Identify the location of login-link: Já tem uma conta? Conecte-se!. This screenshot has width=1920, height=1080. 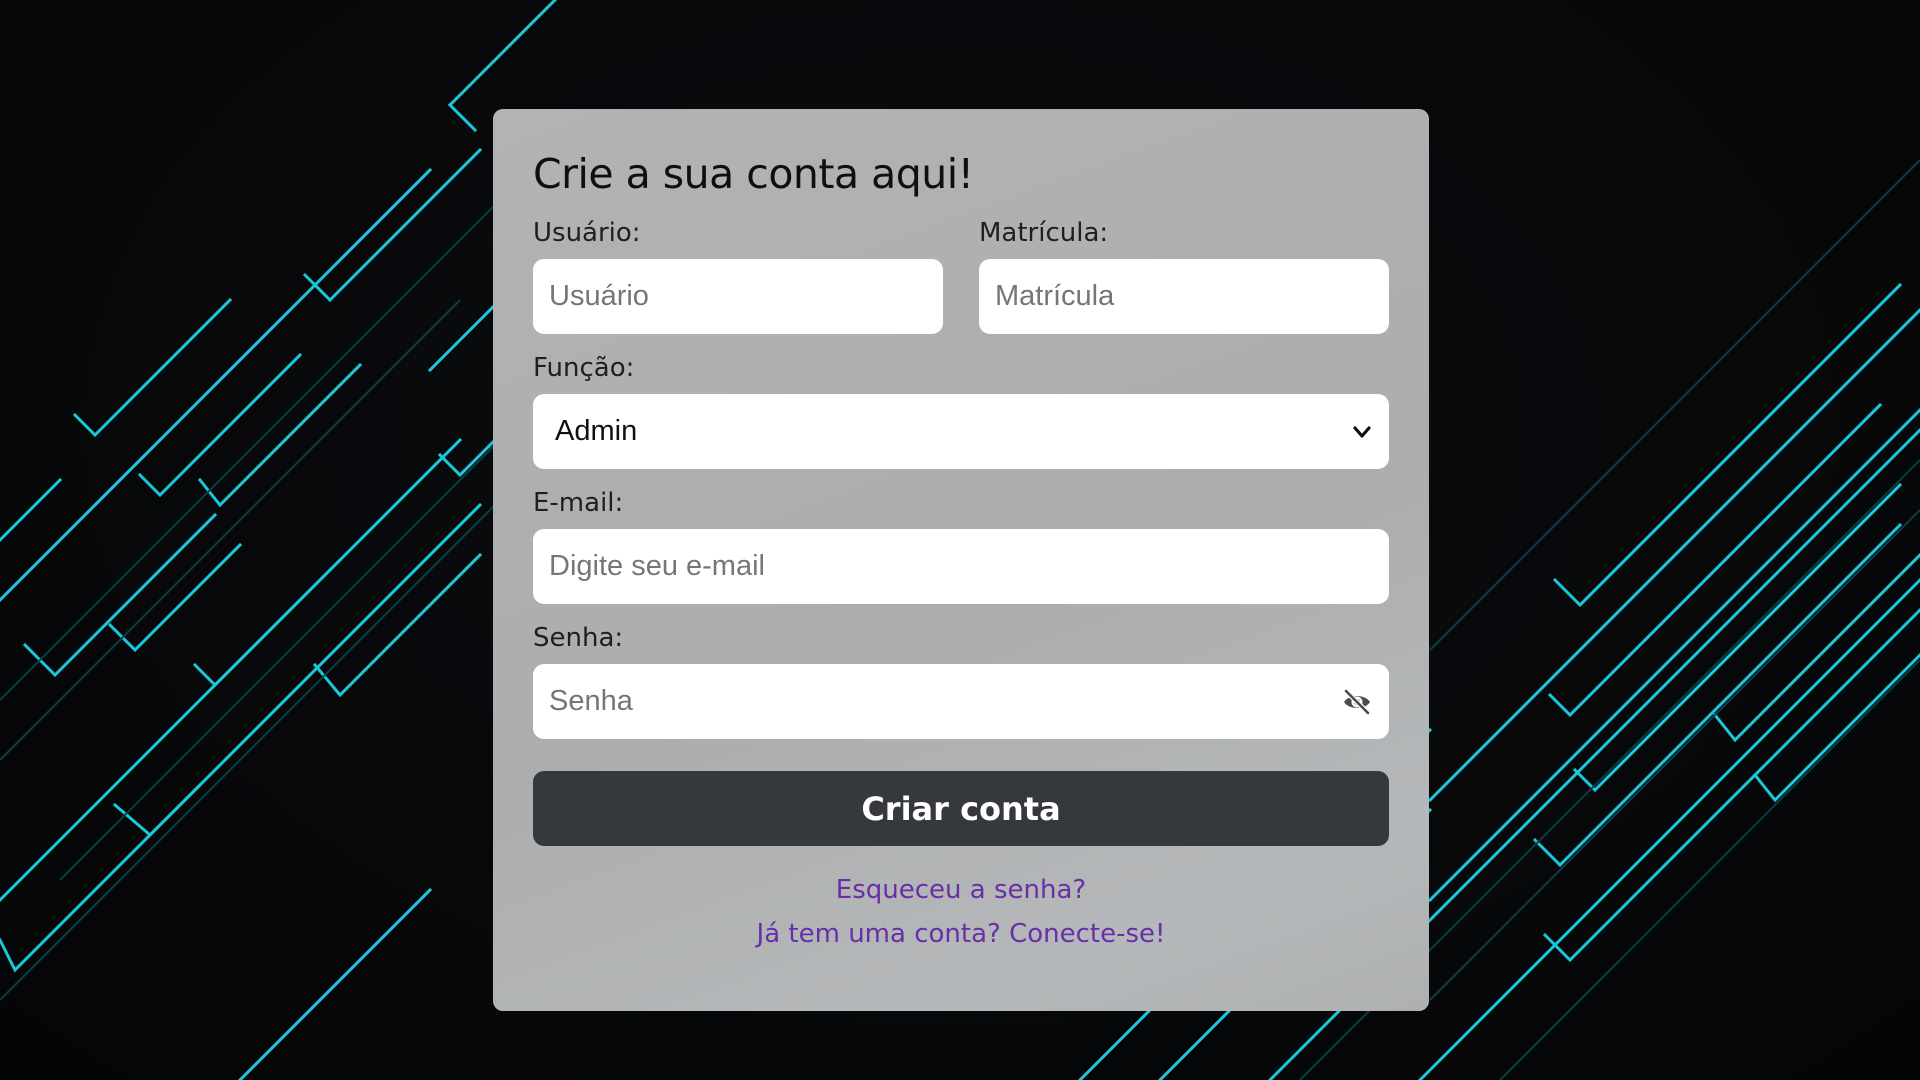
(961, 934).